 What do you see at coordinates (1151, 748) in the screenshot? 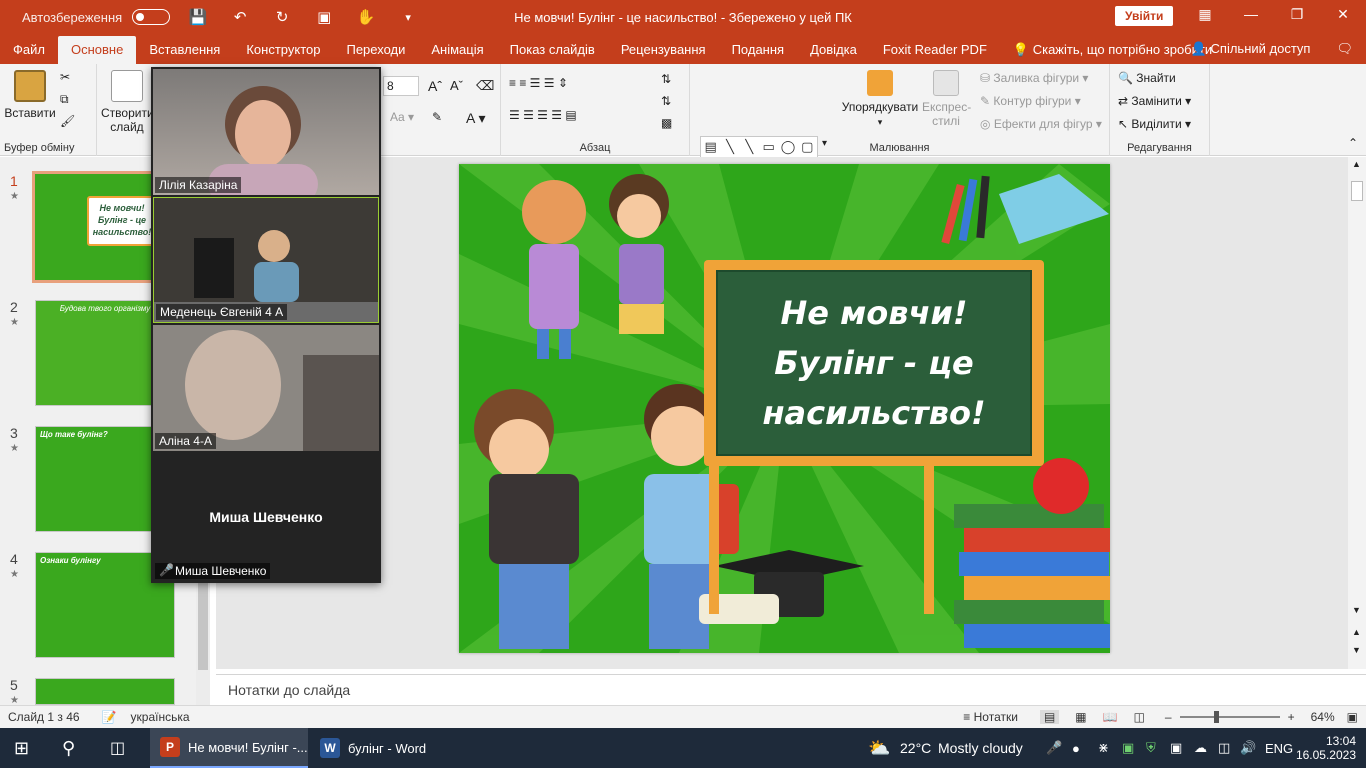
I see `security-icon: ⛨` at bounding box center [1151, 748].